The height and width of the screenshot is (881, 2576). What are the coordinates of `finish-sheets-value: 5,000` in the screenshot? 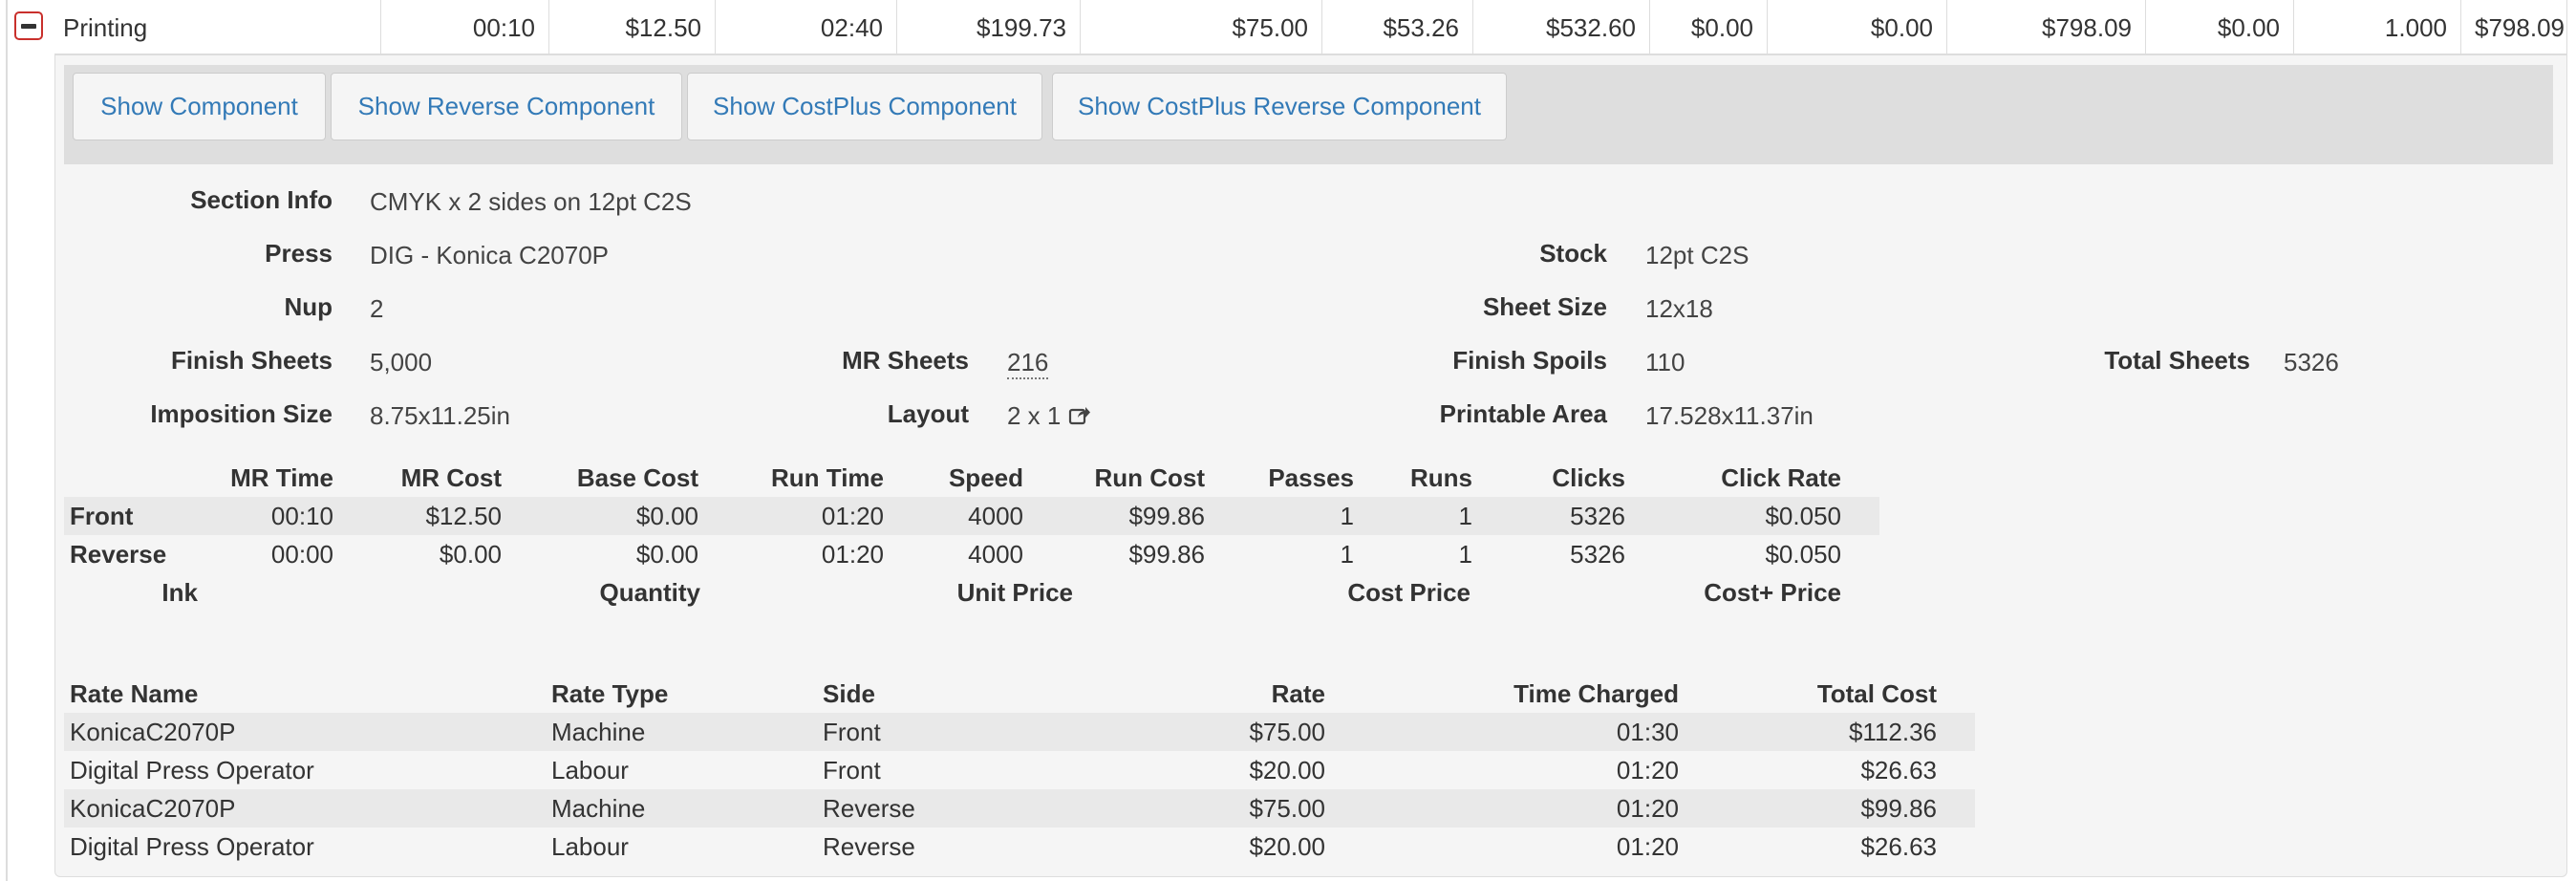 It's located at (401, 362).